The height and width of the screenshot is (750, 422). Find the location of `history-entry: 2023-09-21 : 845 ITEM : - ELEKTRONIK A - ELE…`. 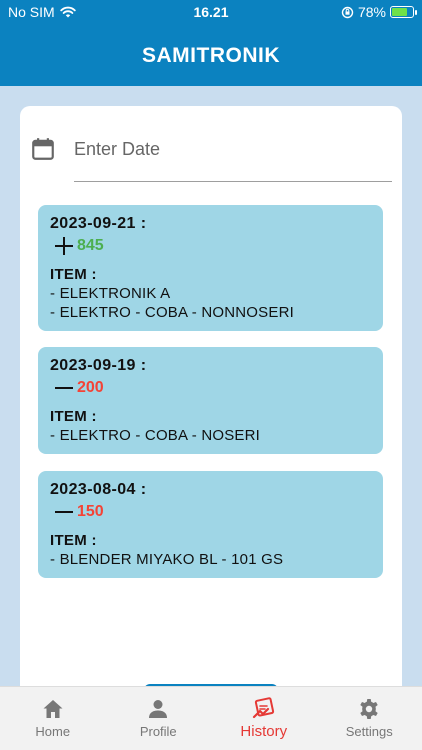

history-entry: 2023-09-21 : 845 ITEM : - ELEKTRONIK A - ELE… is located at coordinates (210, 268).